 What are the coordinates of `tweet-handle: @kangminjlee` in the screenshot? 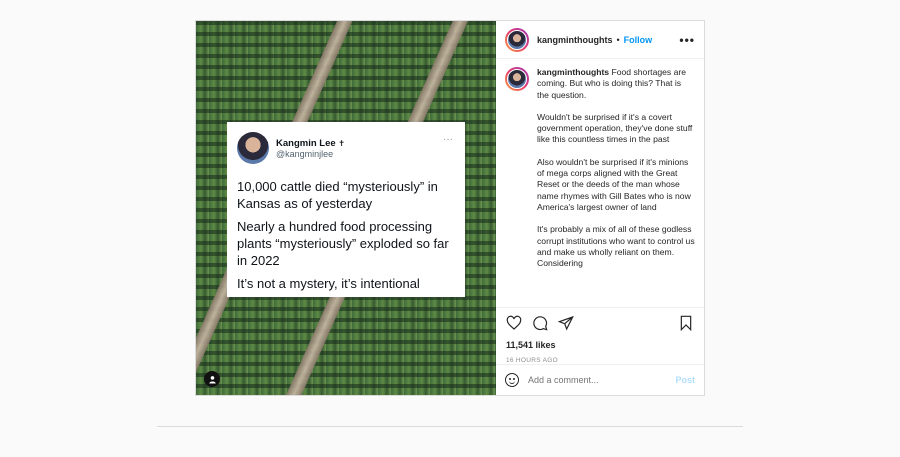 It's located at (305, 153).